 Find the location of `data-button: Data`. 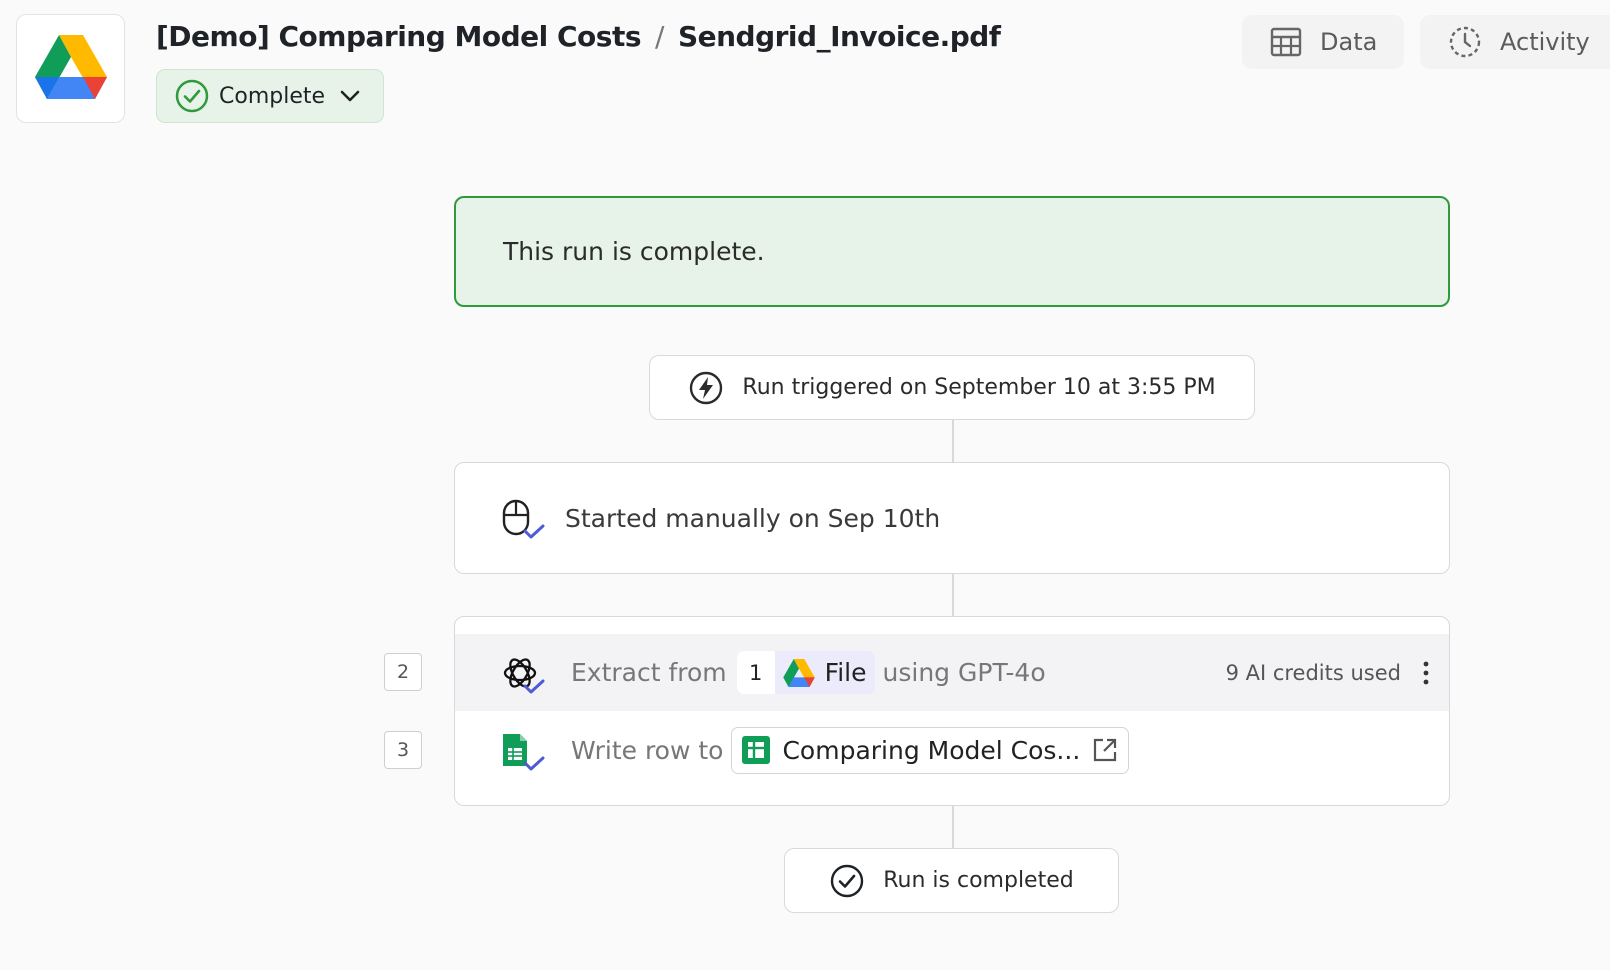

data-button: Data is located at coordinates (1323, 42).